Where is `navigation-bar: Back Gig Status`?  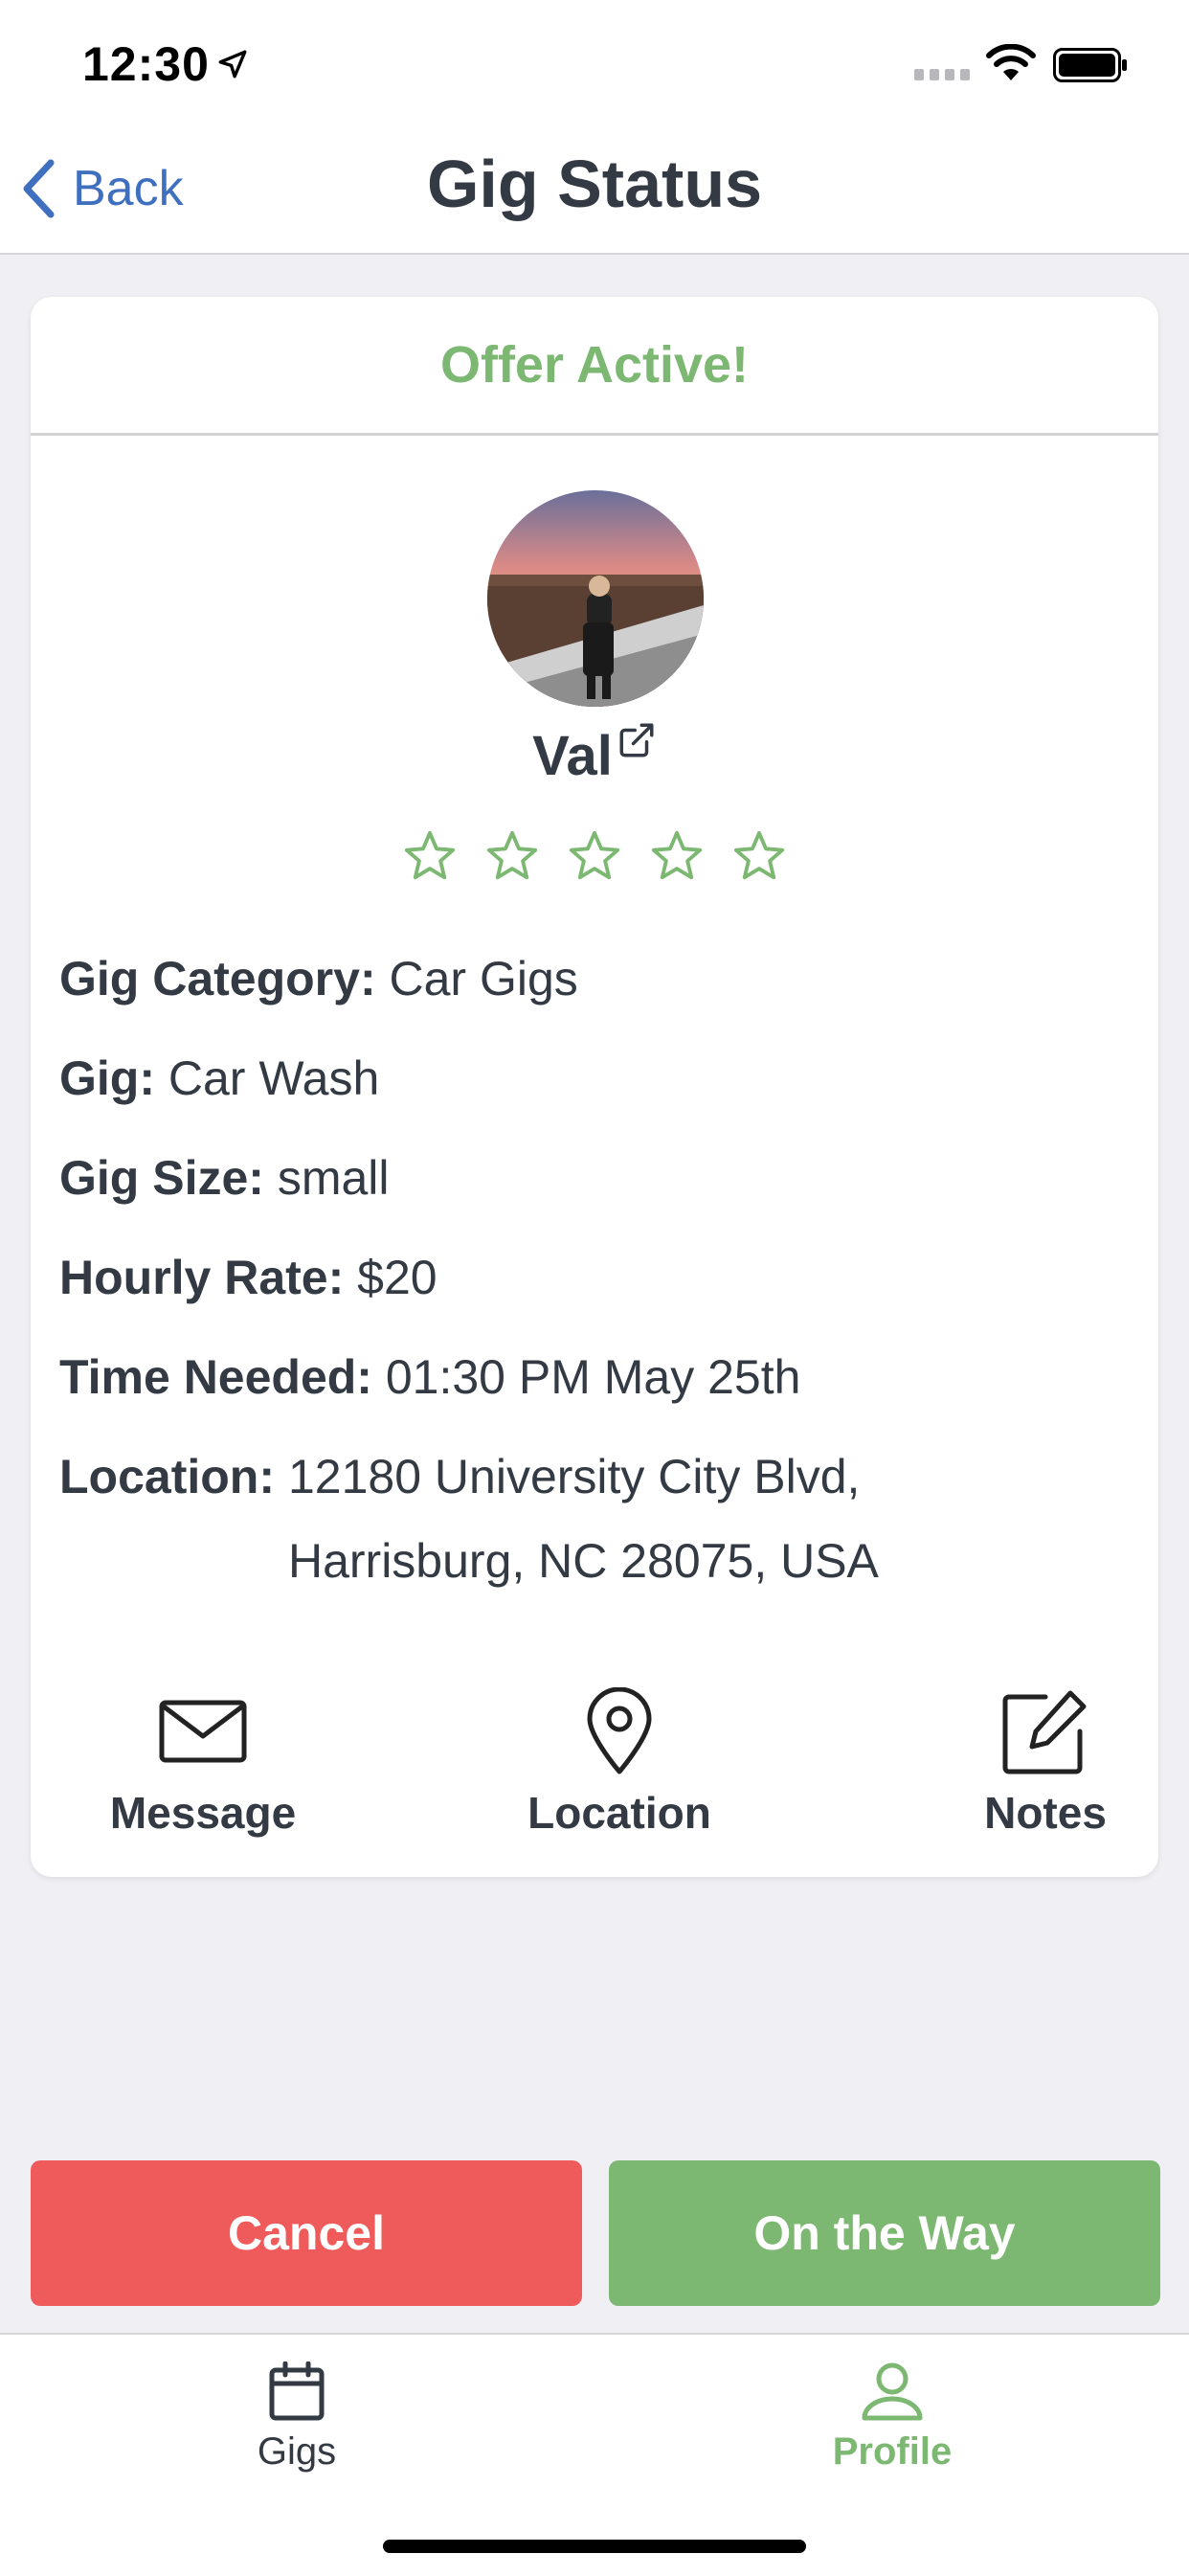 navigation-bar: Back Gig Status is located at coordinates (594, 190).